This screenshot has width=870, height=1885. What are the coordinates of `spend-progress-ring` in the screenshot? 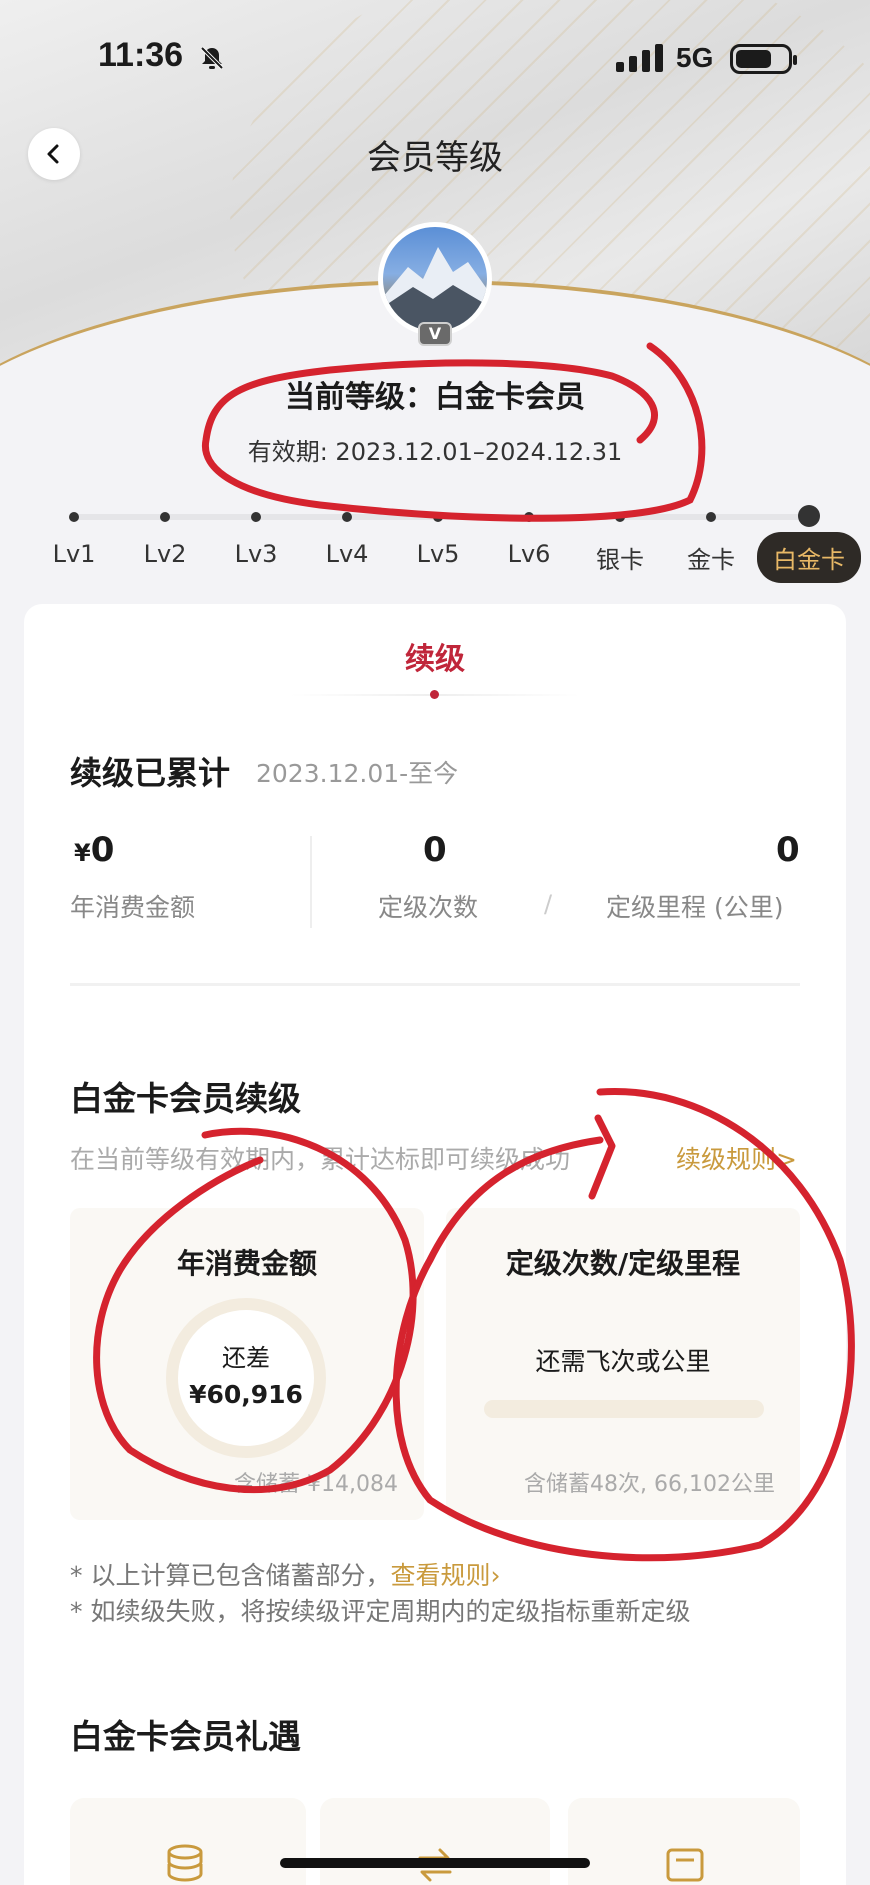 It's located at (246, 1378).